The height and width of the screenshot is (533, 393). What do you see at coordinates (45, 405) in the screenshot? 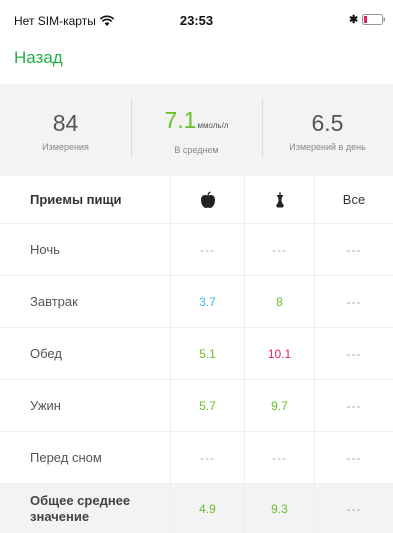
I see `row-label: Ужин` at bounding box center [45, 405].